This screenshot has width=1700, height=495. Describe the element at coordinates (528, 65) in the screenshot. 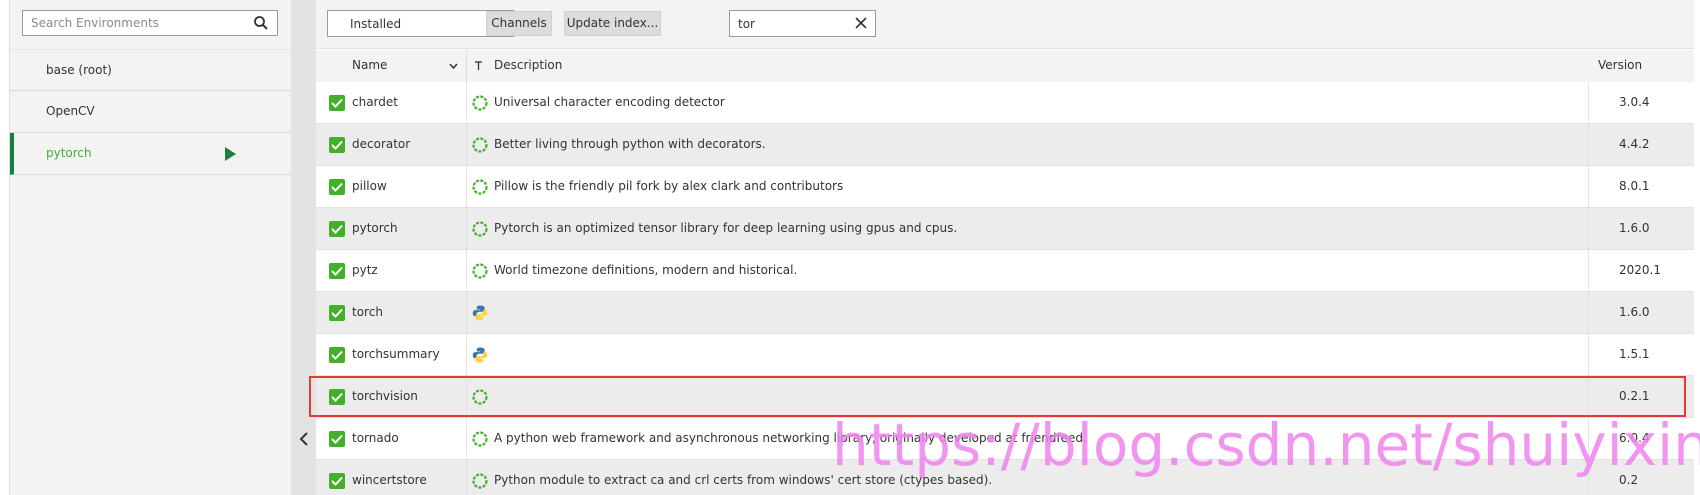

I see `column-header-description: Description` at that location.